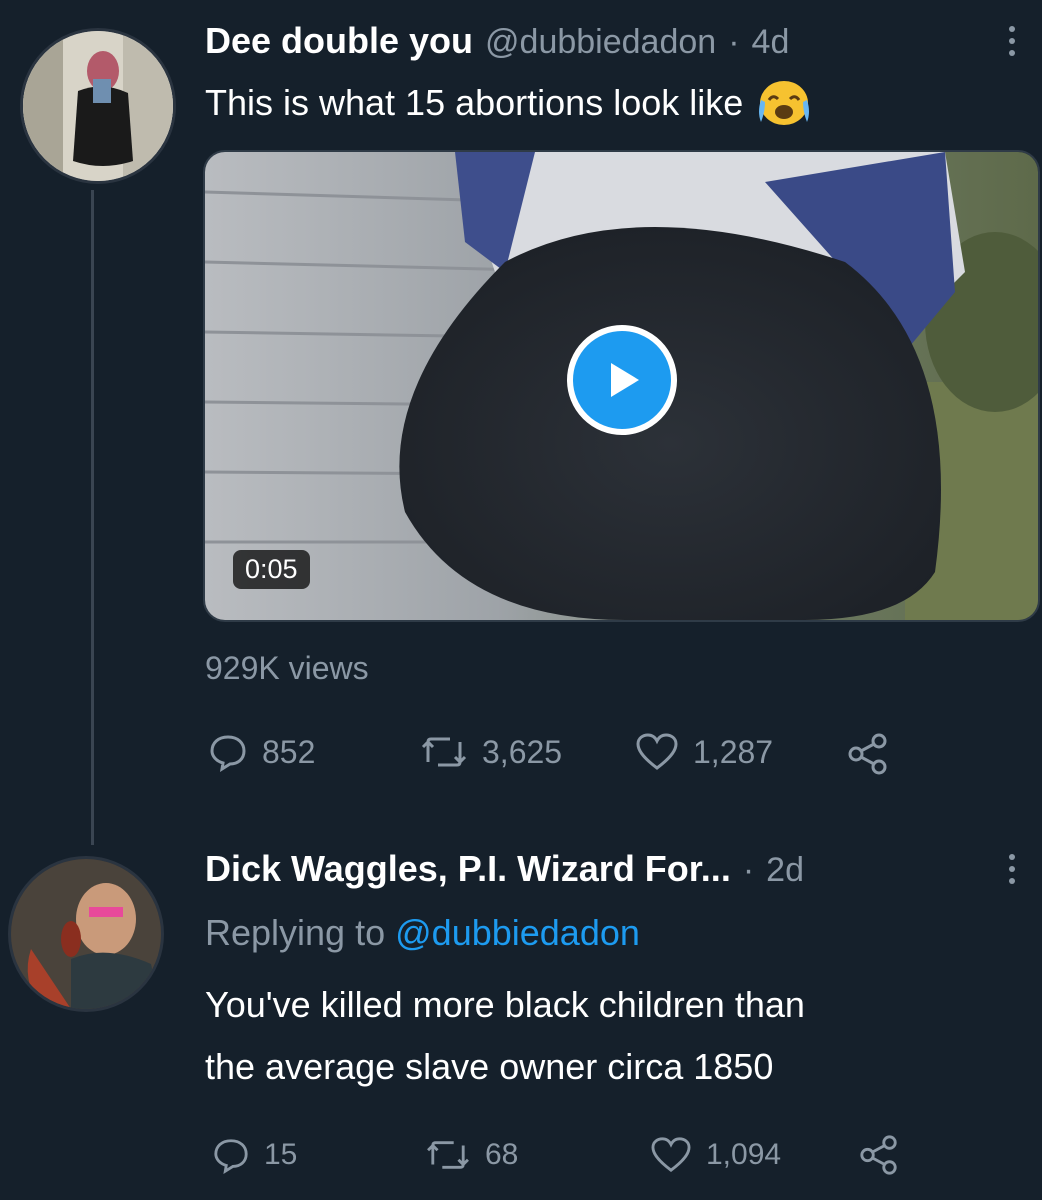 This screenshot has width=1042, height=1200. I want to click on reply-retweet-count: 68, so click(502, 1154).